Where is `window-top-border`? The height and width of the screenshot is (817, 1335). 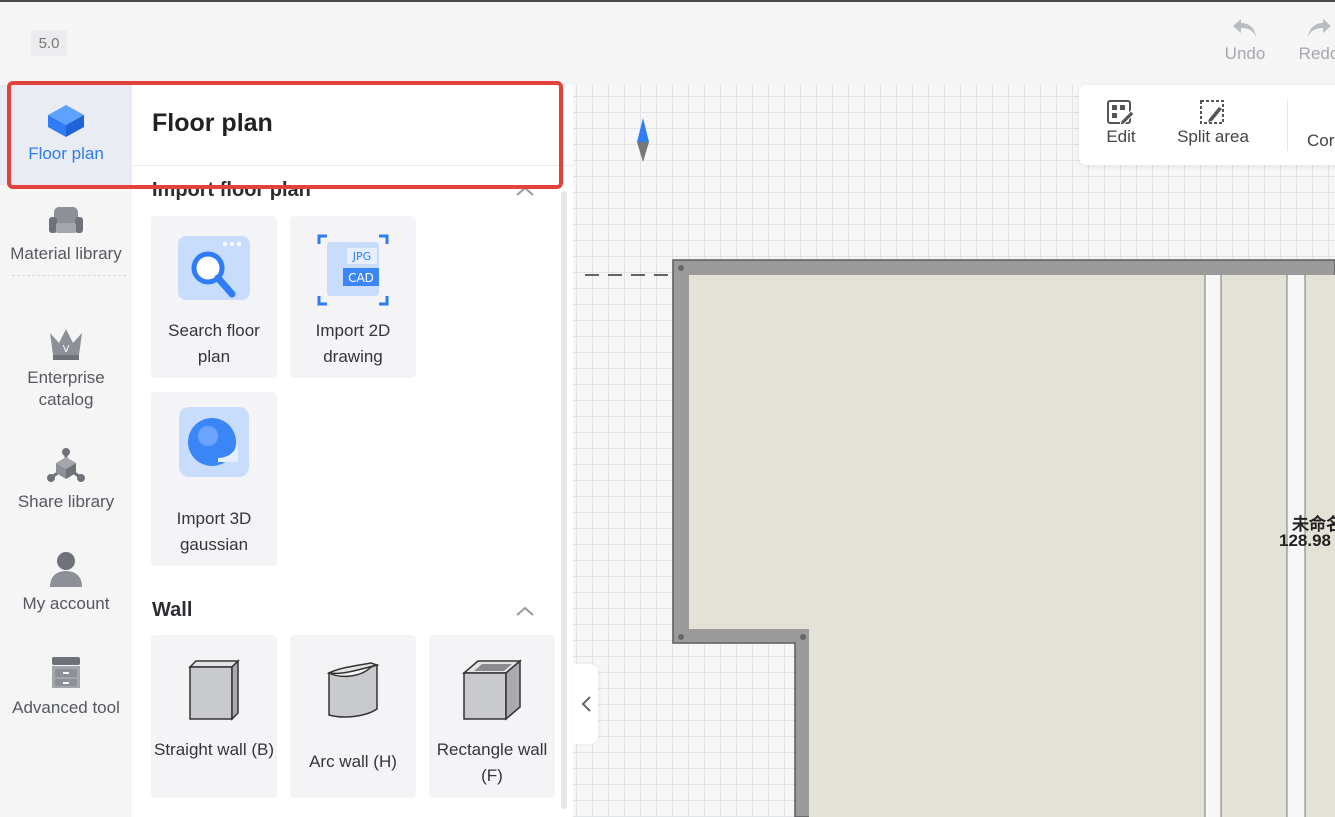
window-top-border is located at coordinates (667, 1).